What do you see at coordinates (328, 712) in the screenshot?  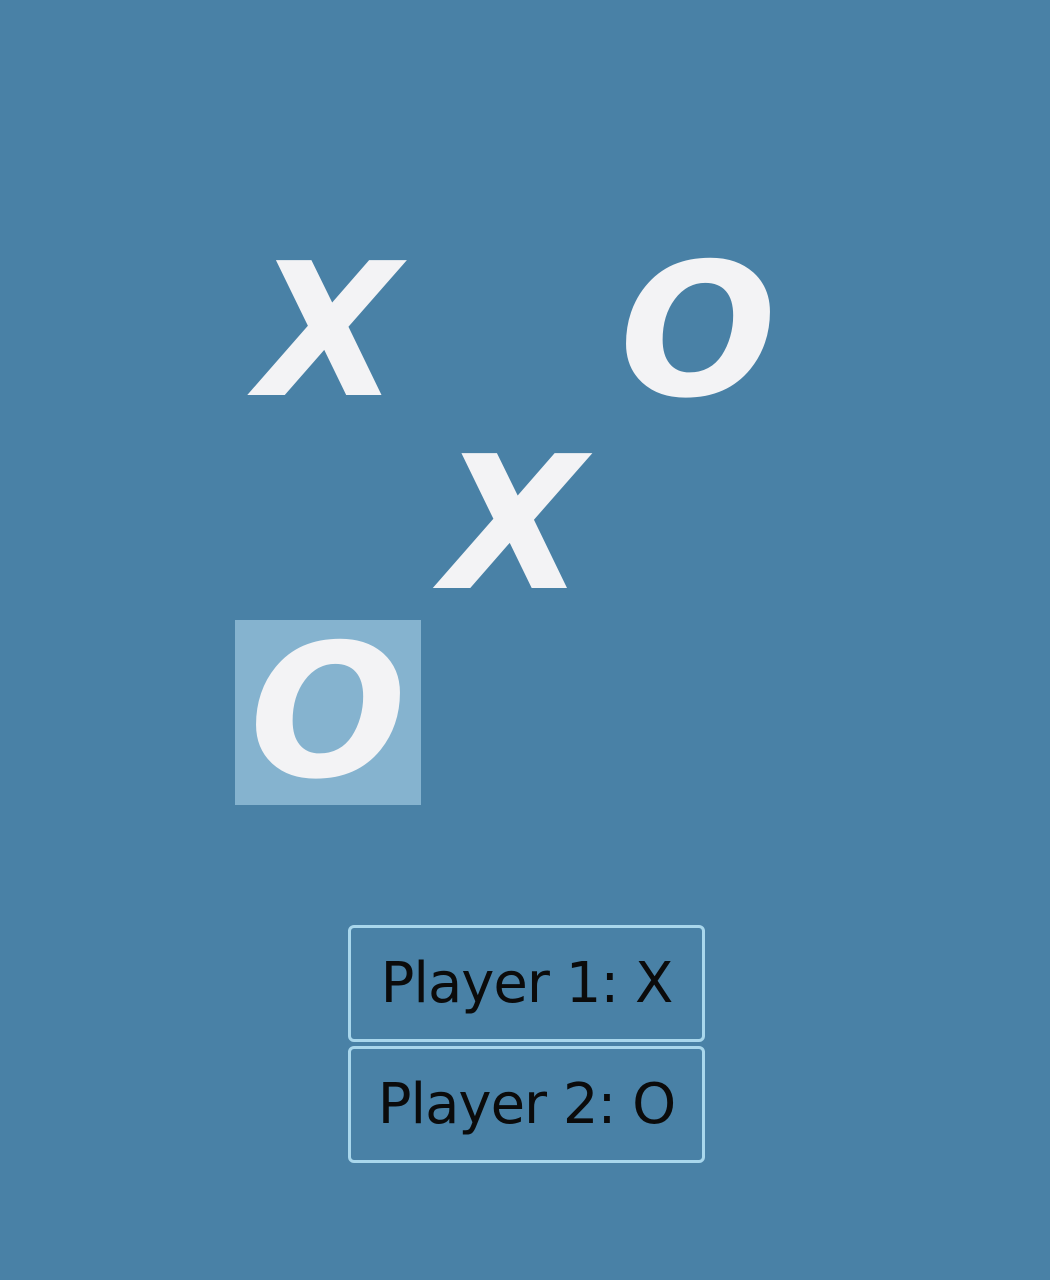 I see `board-cell-7: O` at bounding box center [328, 712].